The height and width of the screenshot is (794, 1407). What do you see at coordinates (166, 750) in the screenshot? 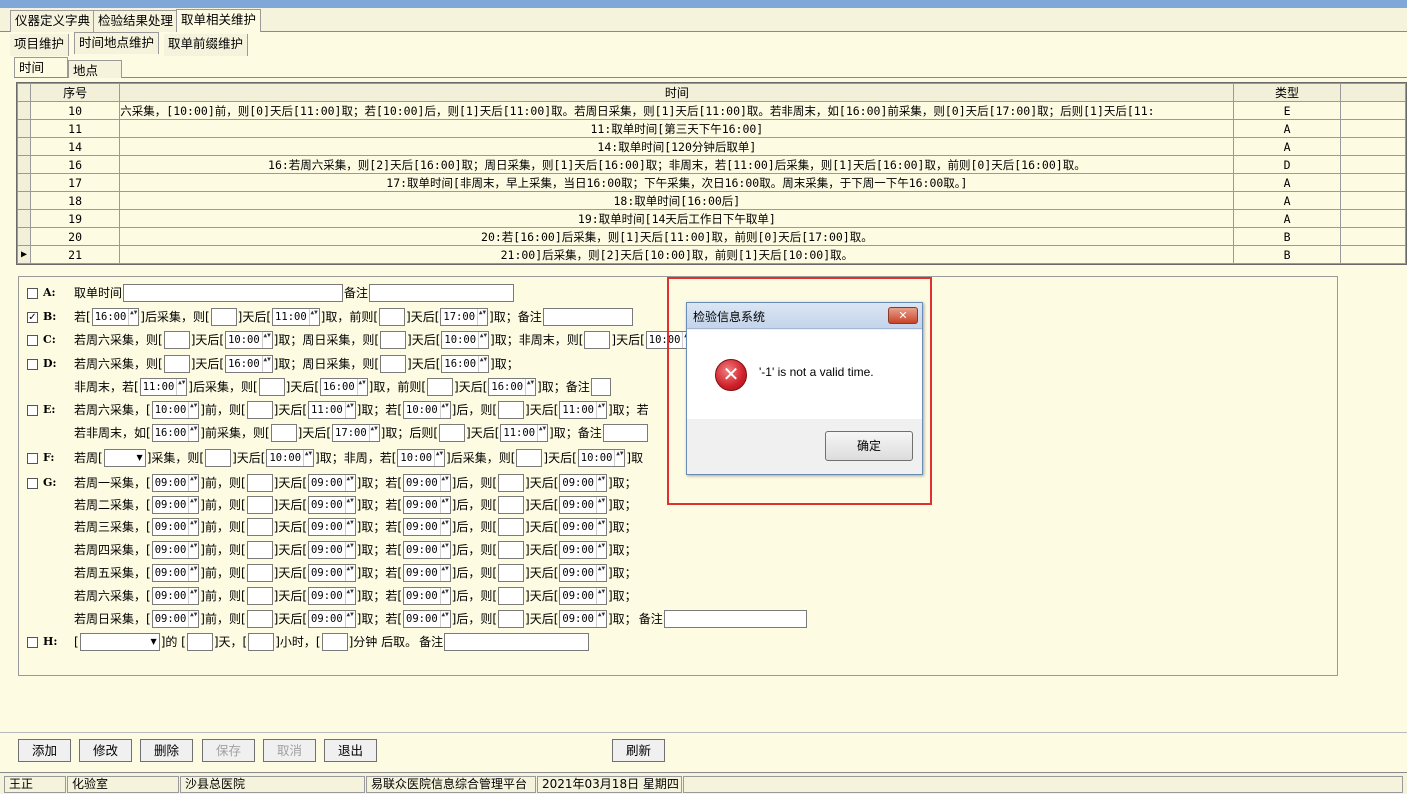
I see `delete-button: 删除` at bounding box center [166, 750].